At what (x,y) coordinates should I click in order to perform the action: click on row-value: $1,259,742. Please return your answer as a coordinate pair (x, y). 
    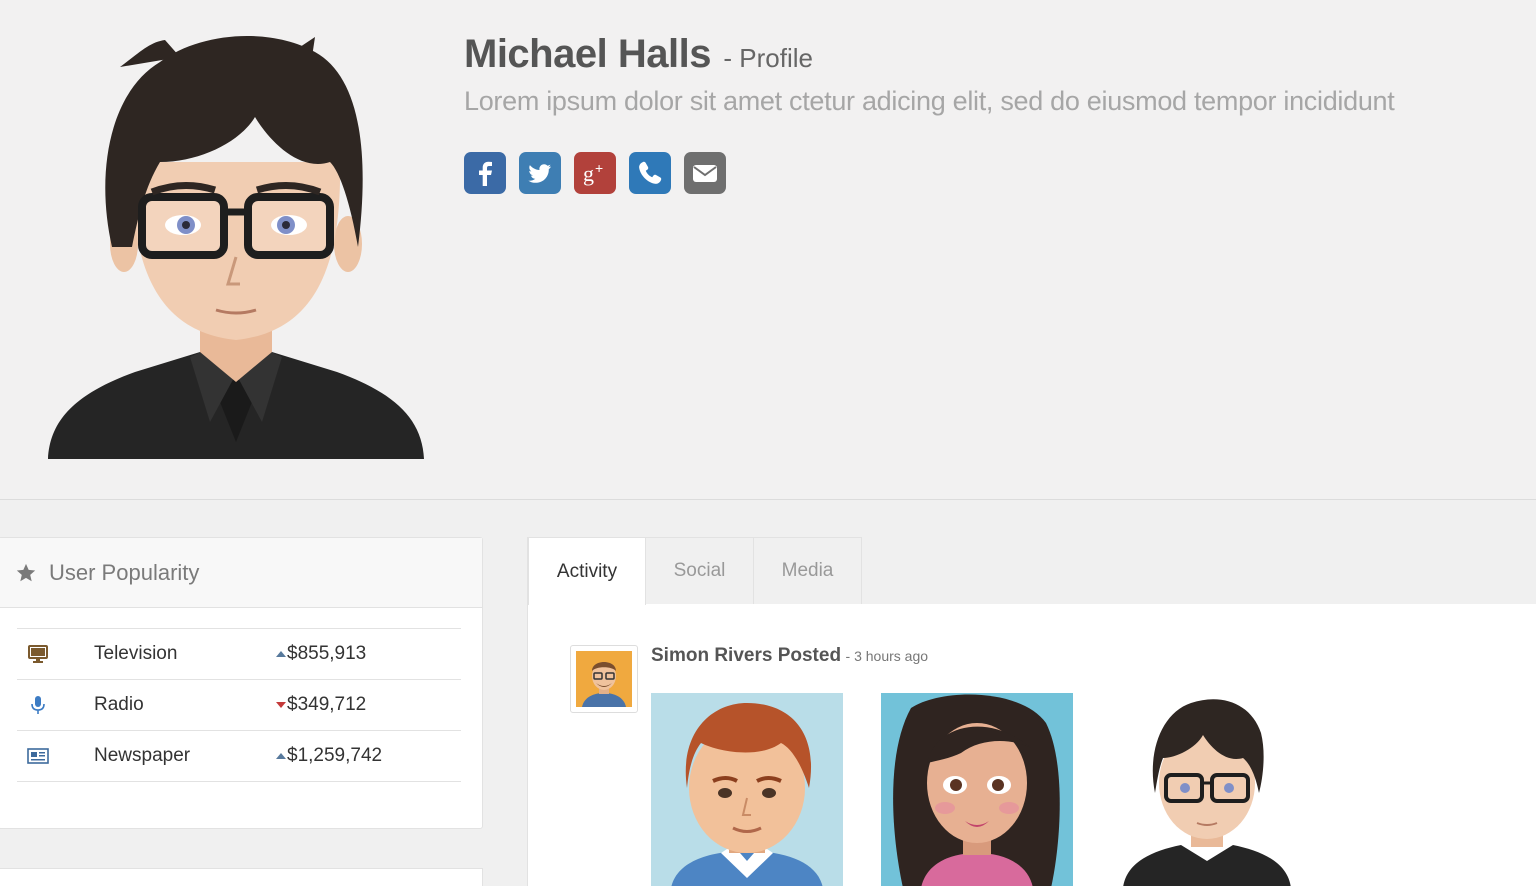
    Looking at the image, I should click on (329, 756).